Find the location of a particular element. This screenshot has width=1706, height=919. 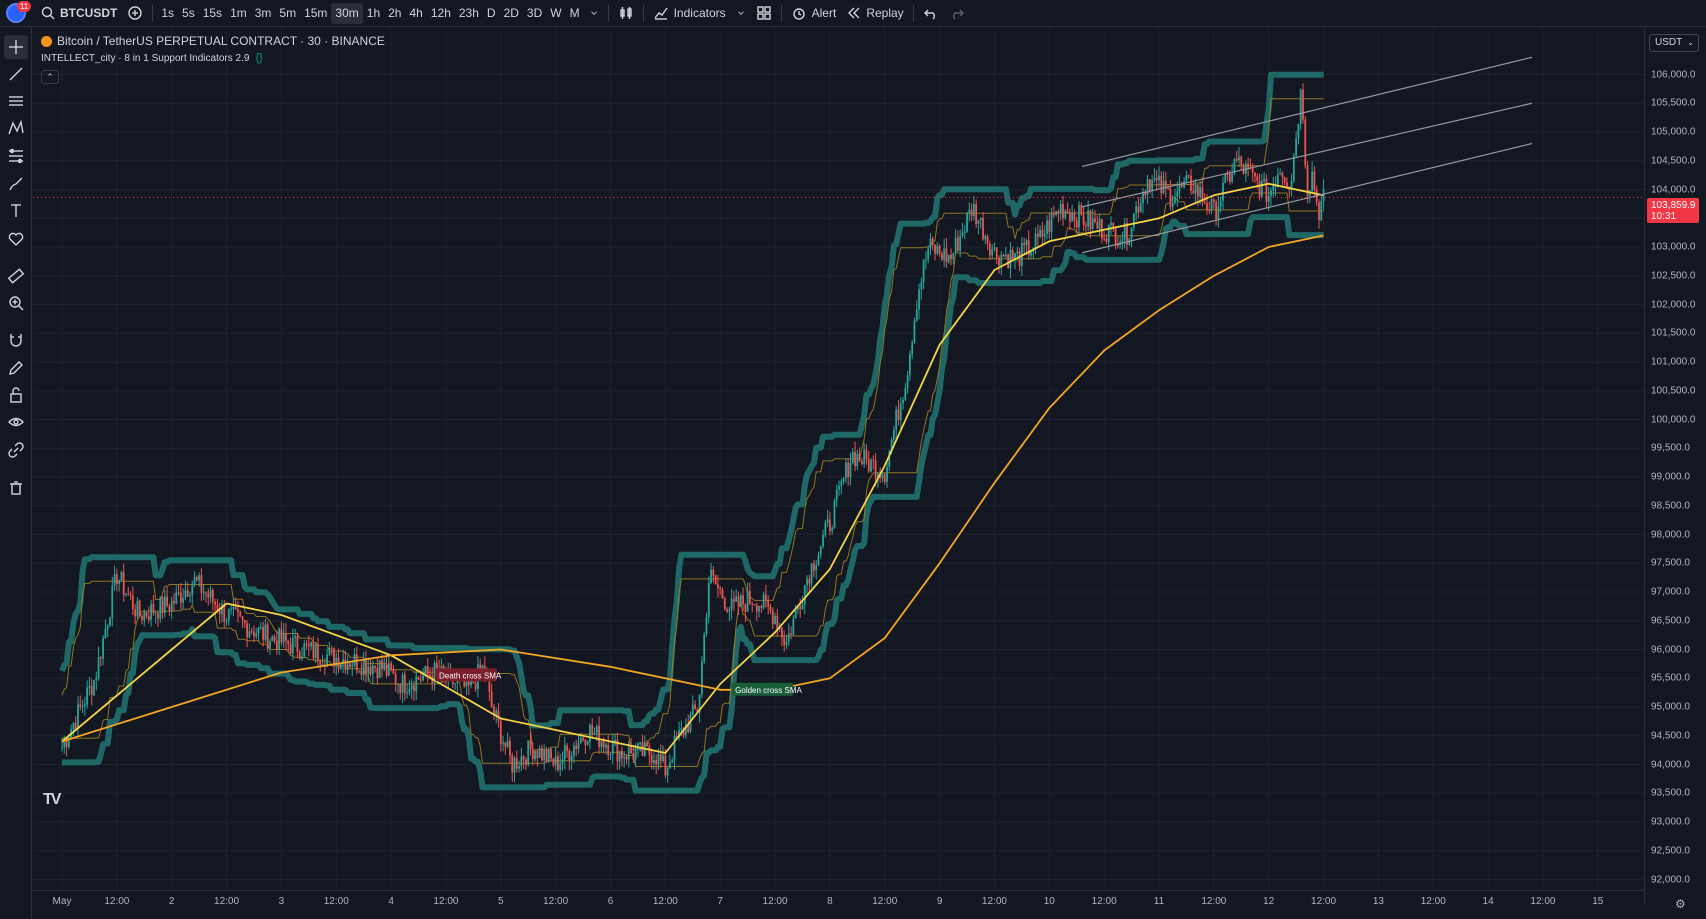

interval-4h: 4h is located at coordinates (415, 13).